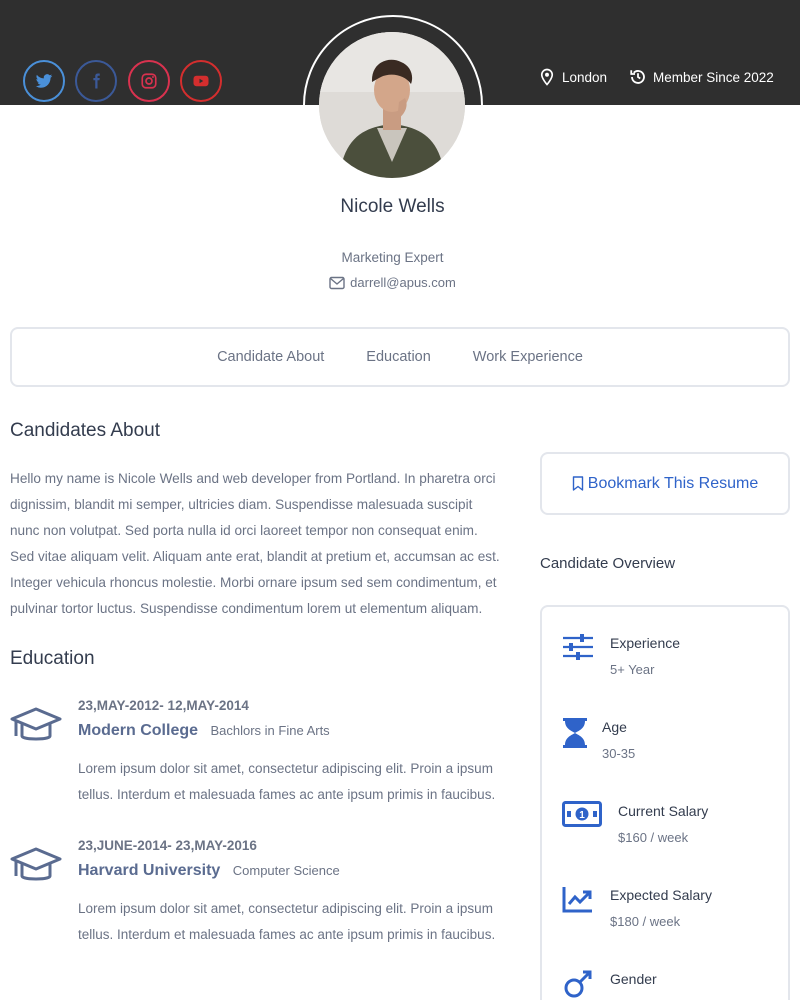 The height and width of the screenshot is (1000, 800). What do you see at coordinates (608, 563) in the screenshot?
I see `overview-title: Candidate Overview` at bounding box center [608, 563].